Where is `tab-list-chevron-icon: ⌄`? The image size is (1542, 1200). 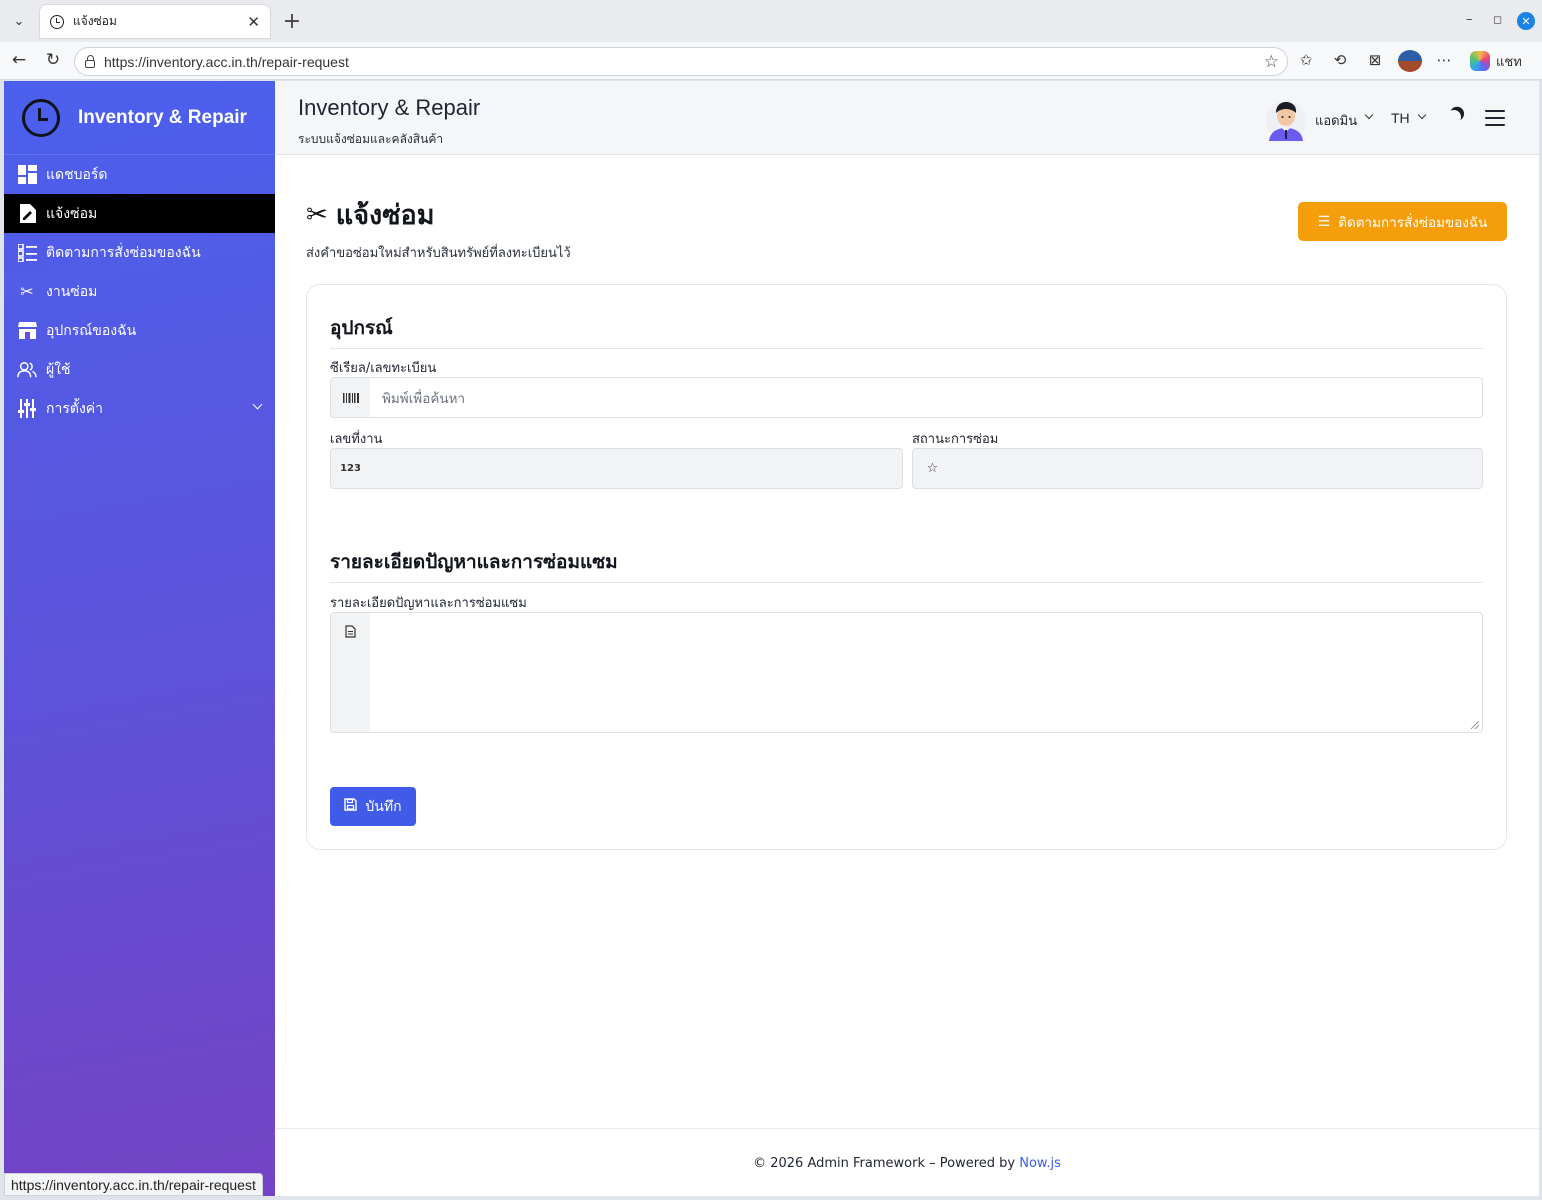
tab-list-chevron-icon: ⌄ is located at coordinates (19, 21).